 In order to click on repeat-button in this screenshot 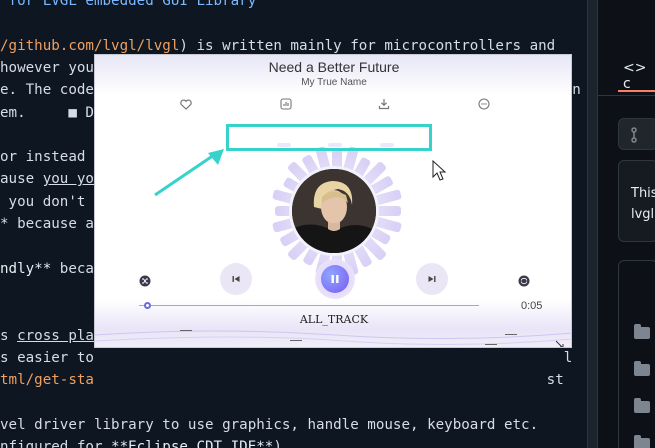, I will do `click(524, 281)`.